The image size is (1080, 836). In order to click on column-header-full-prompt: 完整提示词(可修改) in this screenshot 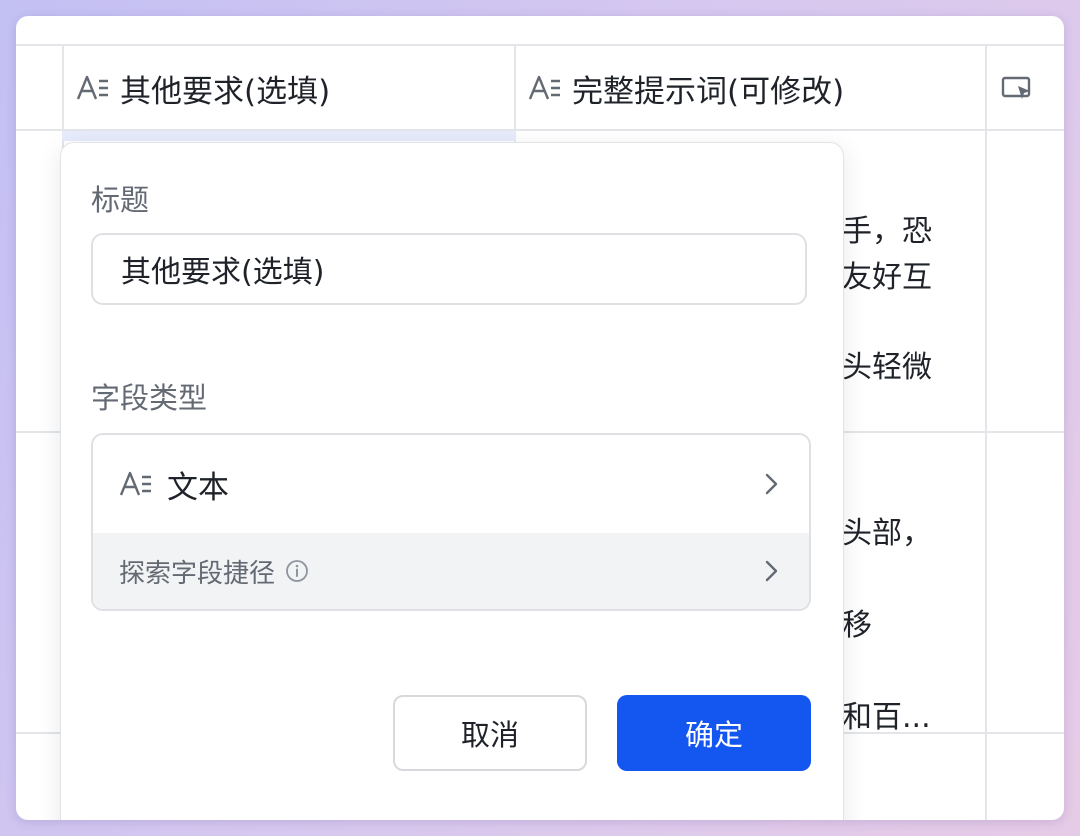, I will do `click(686, 88)`.